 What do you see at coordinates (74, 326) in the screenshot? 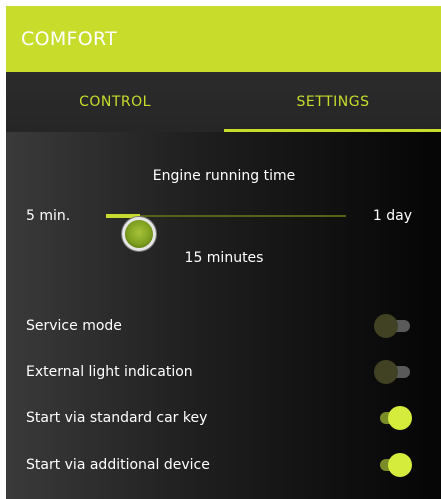
I see `service-mode-label: Service mode` at bounding box center [74, 326].